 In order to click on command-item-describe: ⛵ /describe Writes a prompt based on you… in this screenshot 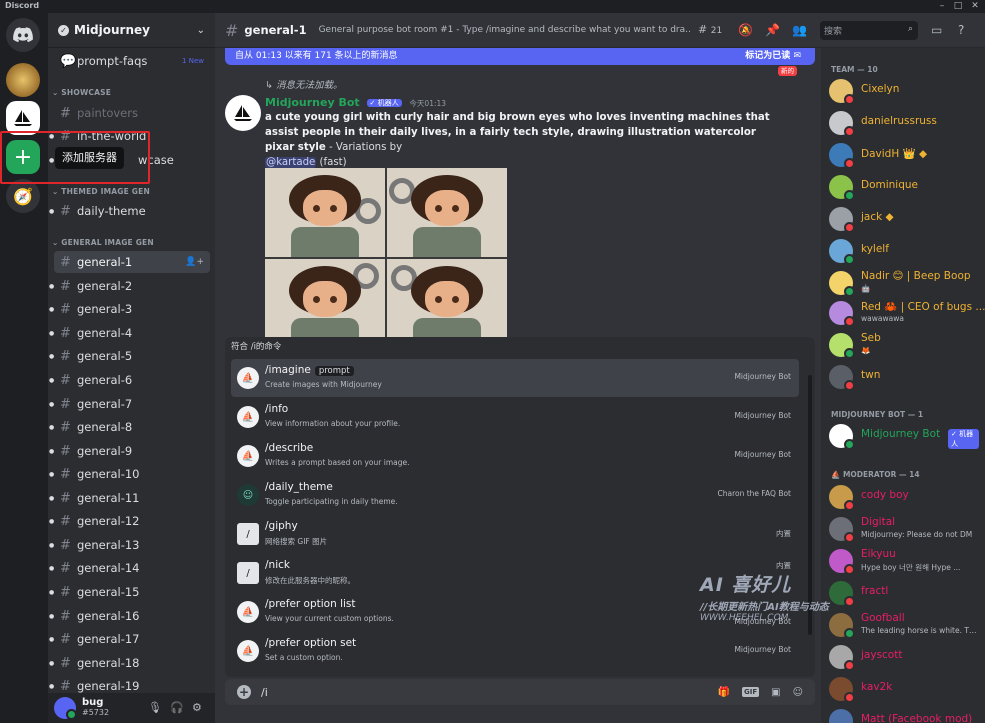, I will do `click(515, 456)`.